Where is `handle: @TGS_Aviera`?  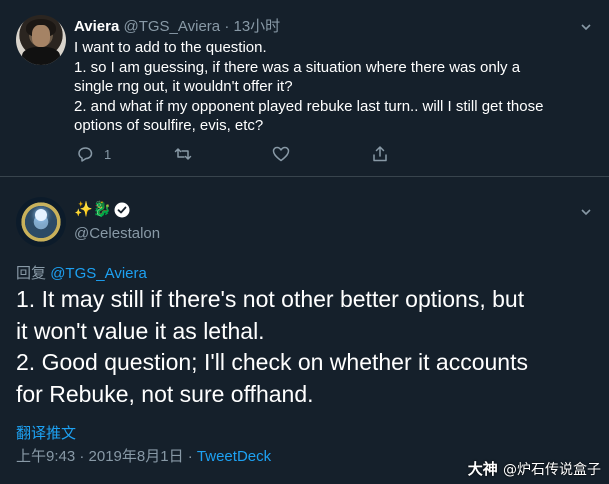 handle: @TGS_Aviera is located at coordinates (171, 26).